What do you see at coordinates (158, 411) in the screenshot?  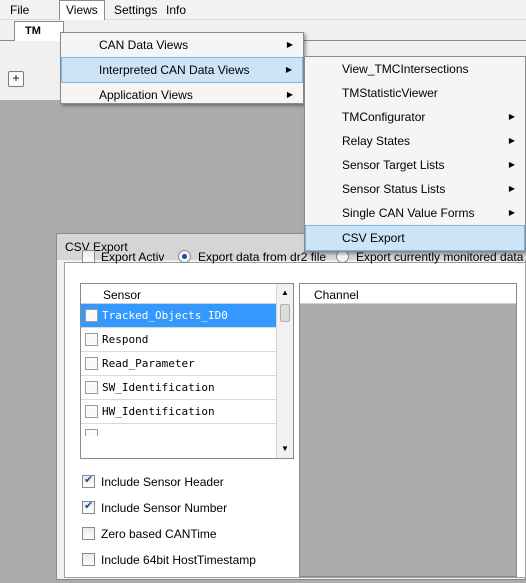 I see `sensor-name: HW_Identification` at bounding box center [158, 411].